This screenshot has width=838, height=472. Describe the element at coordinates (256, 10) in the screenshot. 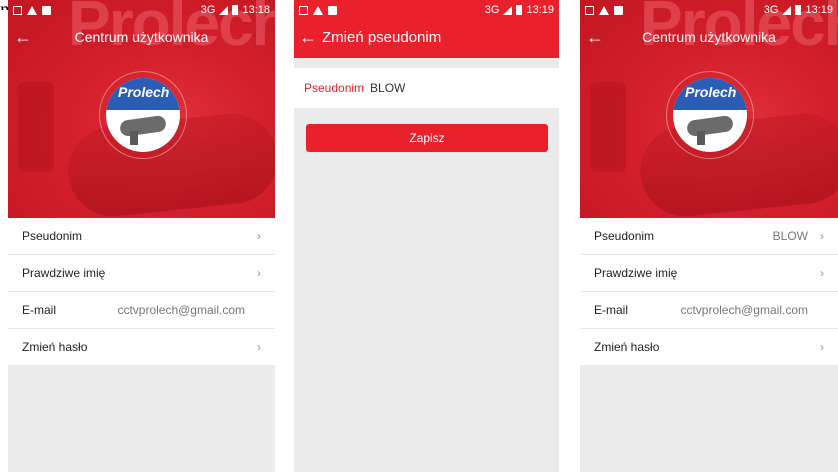

I see `clock: 13:18` at that location.